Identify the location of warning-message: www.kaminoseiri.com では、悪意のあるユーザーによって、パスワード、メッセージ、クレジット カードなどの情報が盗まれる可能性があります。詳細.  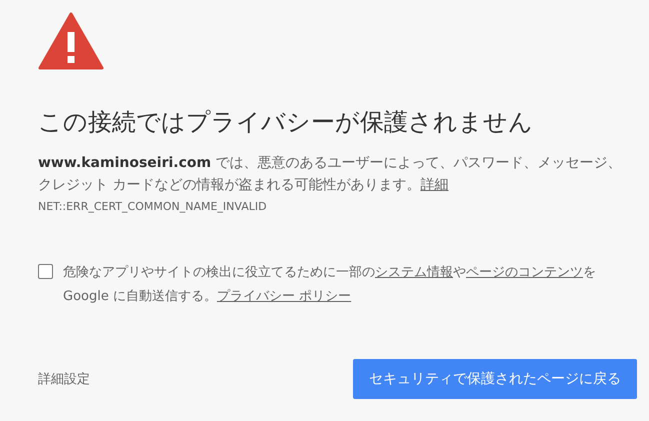
(330, 174).